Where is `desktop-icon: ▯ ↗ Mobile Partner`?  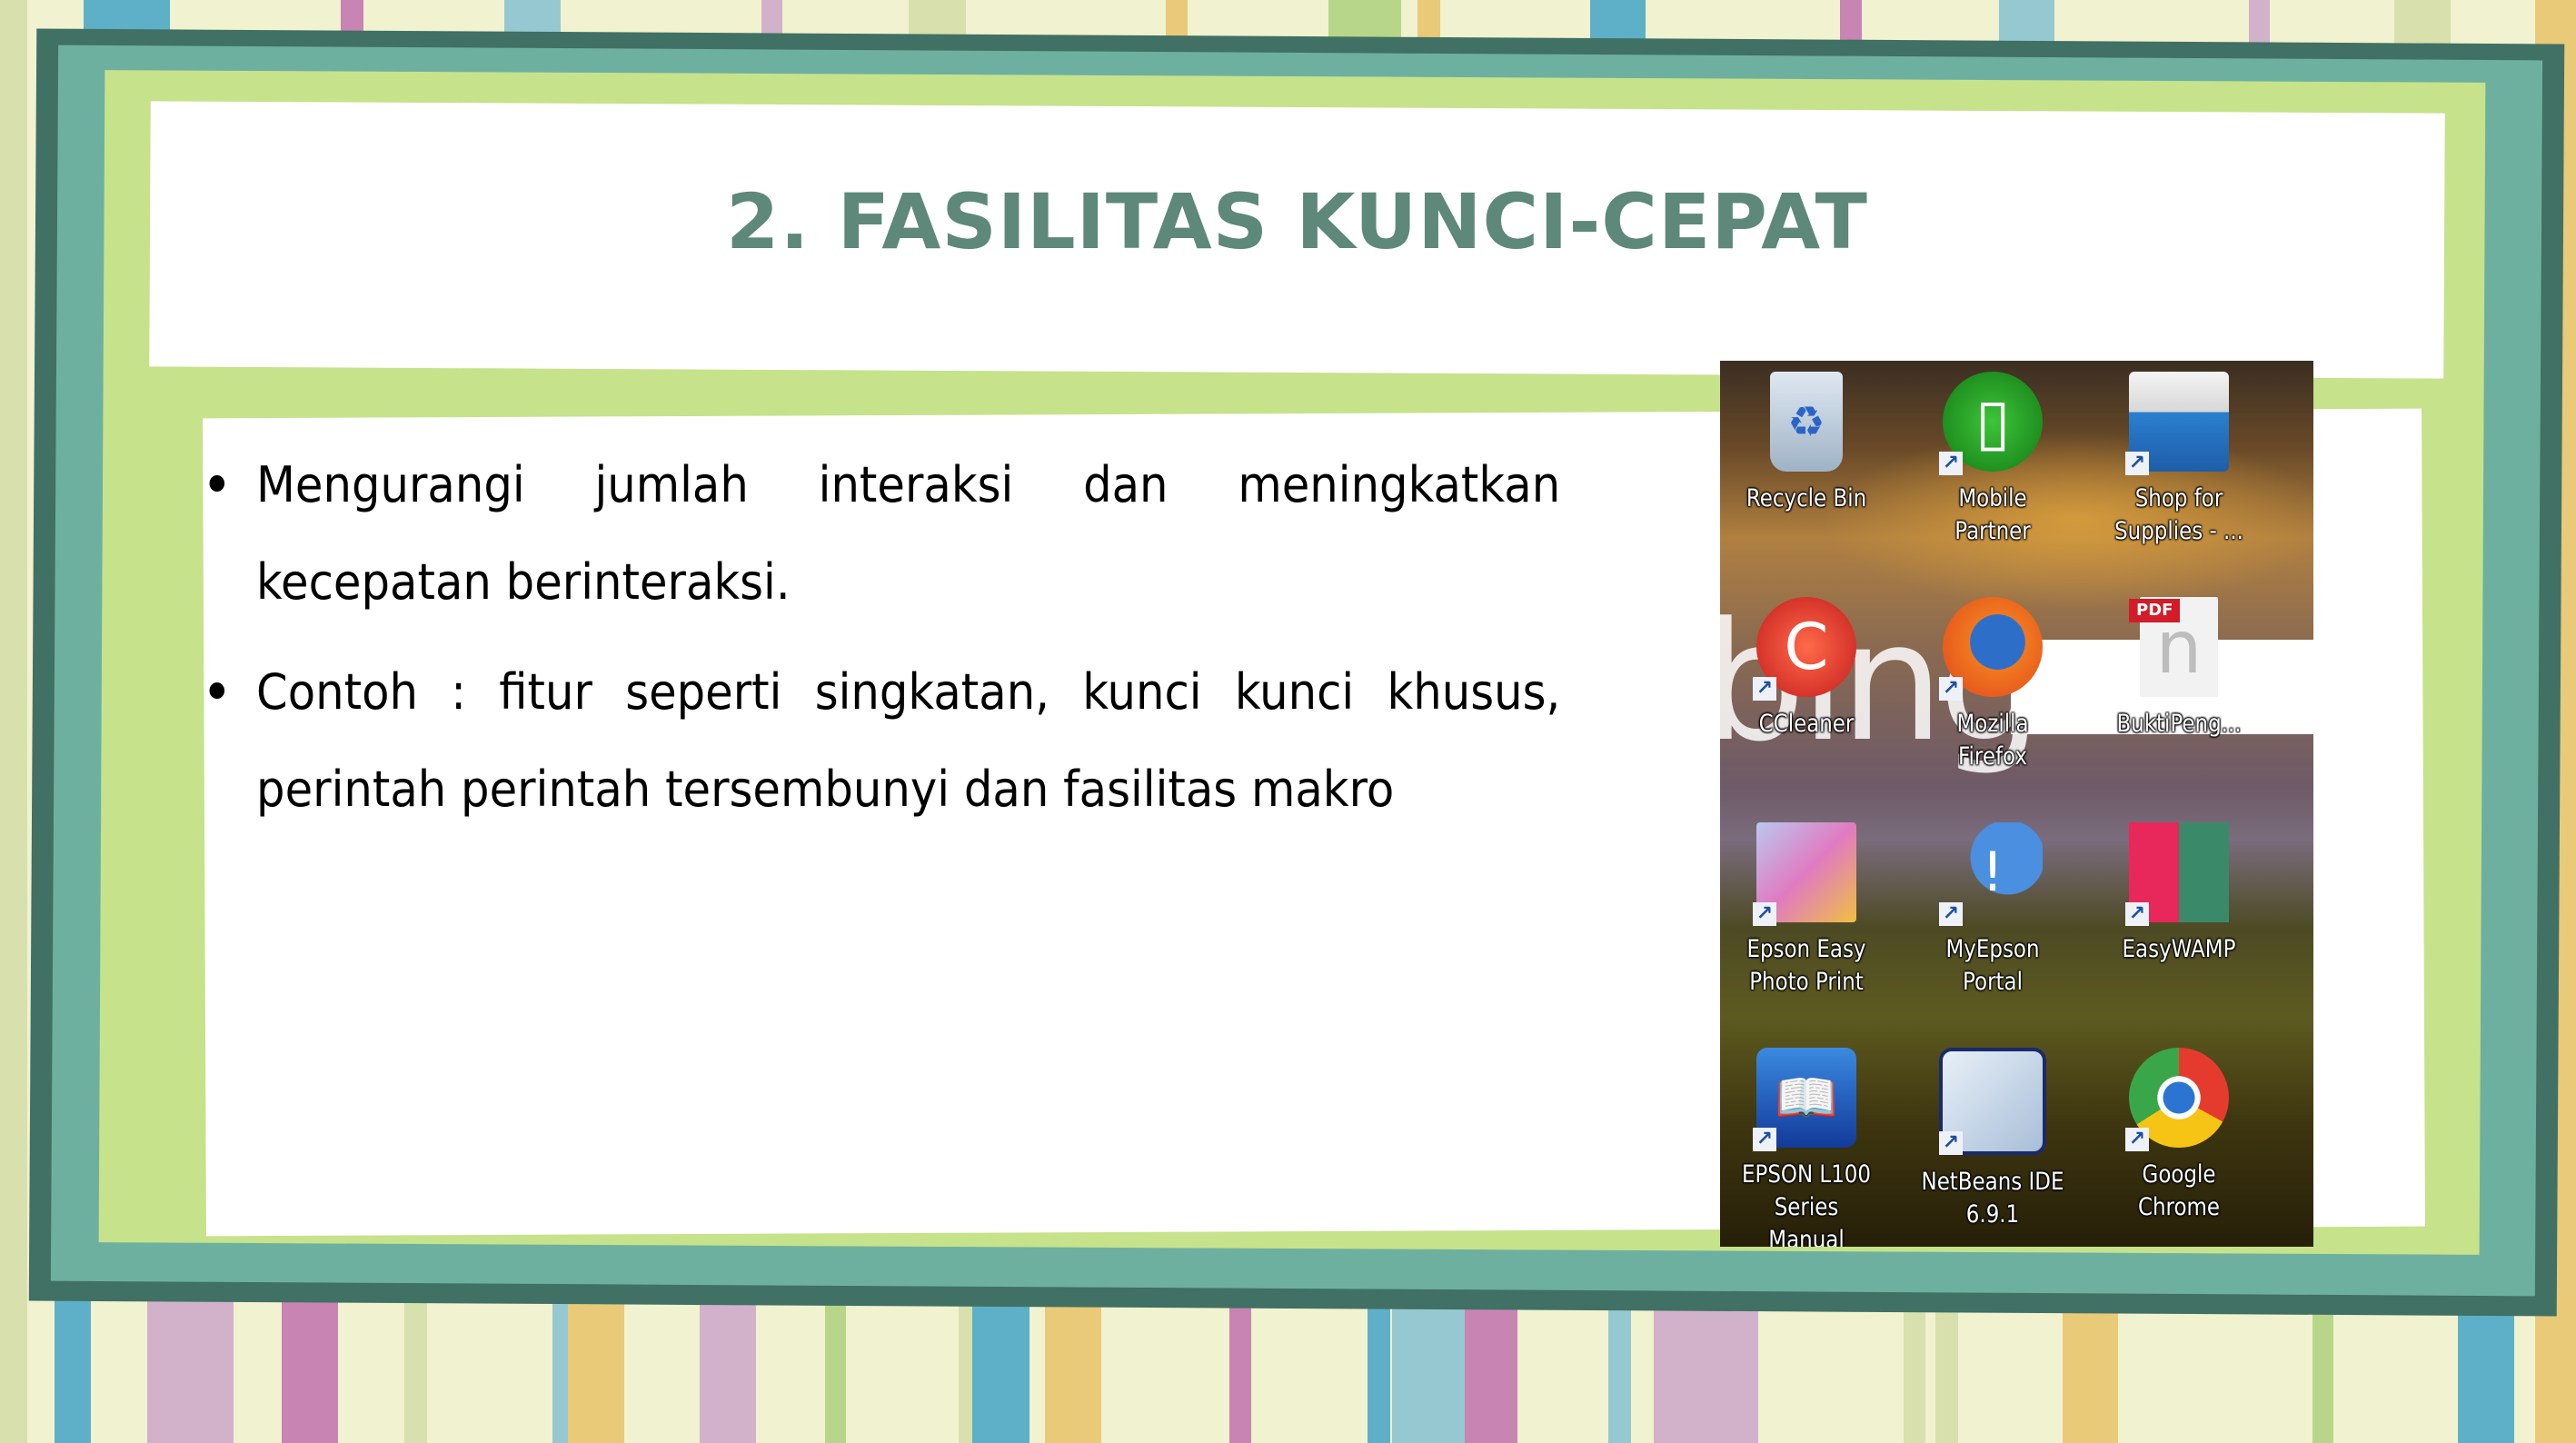 desktop-icon: ▯ ↗ Mobile Partner is located at coordinates (1992, 460).